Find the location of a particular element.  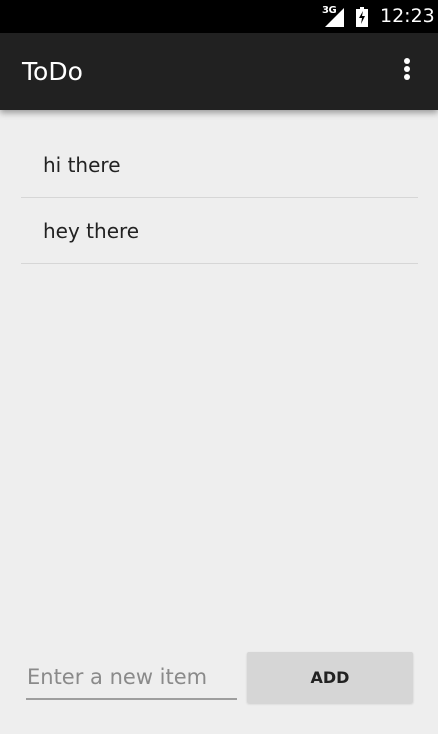

app-bar: ToDo is located at coordinates (219, 71).